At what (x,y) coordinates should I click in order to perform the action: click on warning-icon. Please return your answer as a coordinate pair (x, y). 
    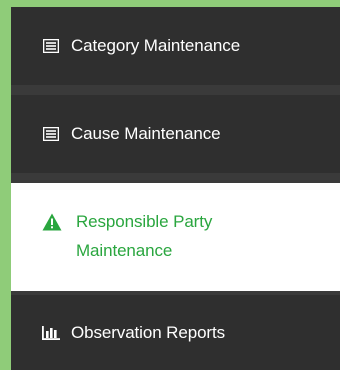
    Looking at the image, I should click on (52, 222).